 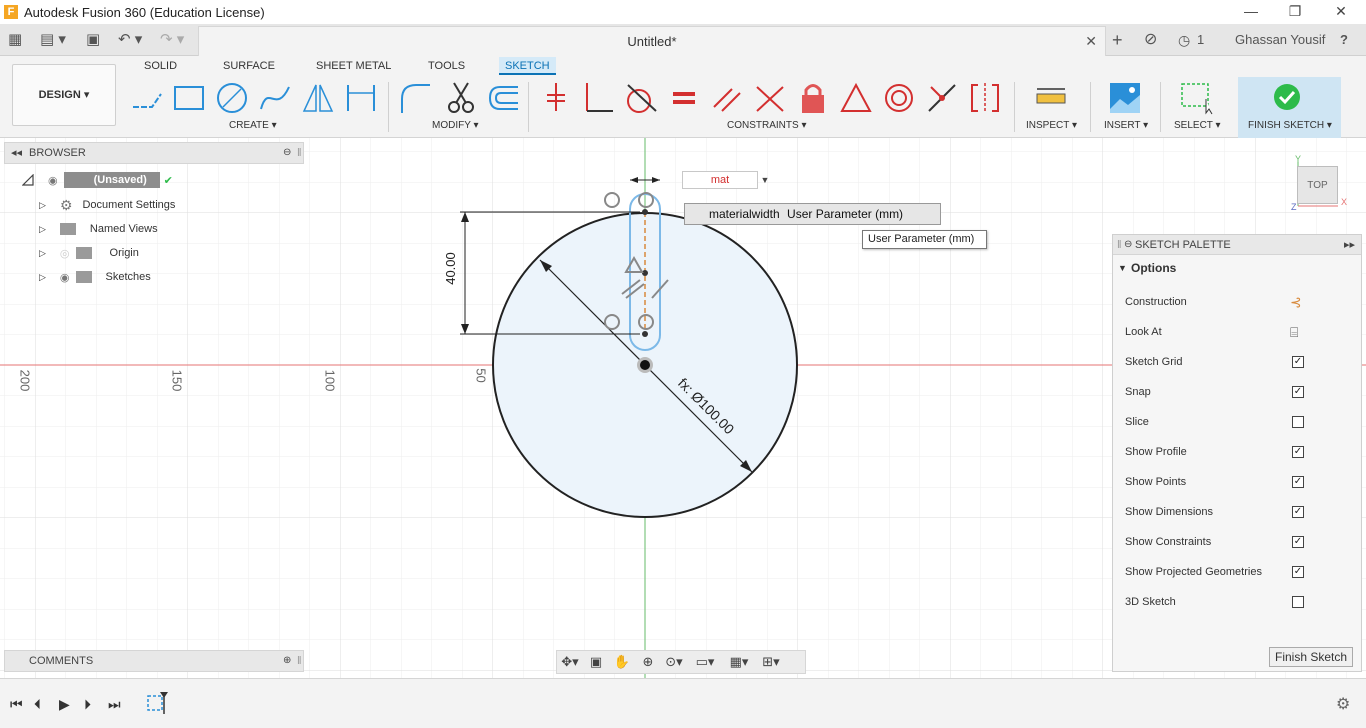 I want to click on tab-sketch: SKETCH, so click(x=527, y=66).